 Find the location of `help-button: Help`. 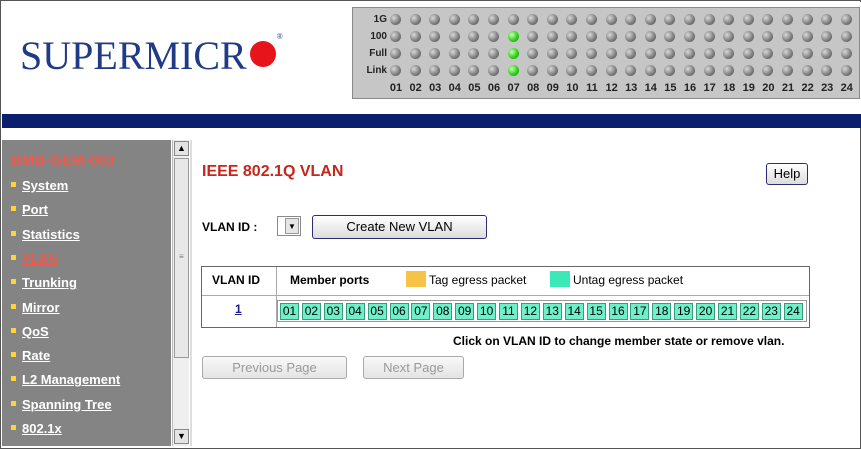

help-button: Help is located at coordinates (787, 174).